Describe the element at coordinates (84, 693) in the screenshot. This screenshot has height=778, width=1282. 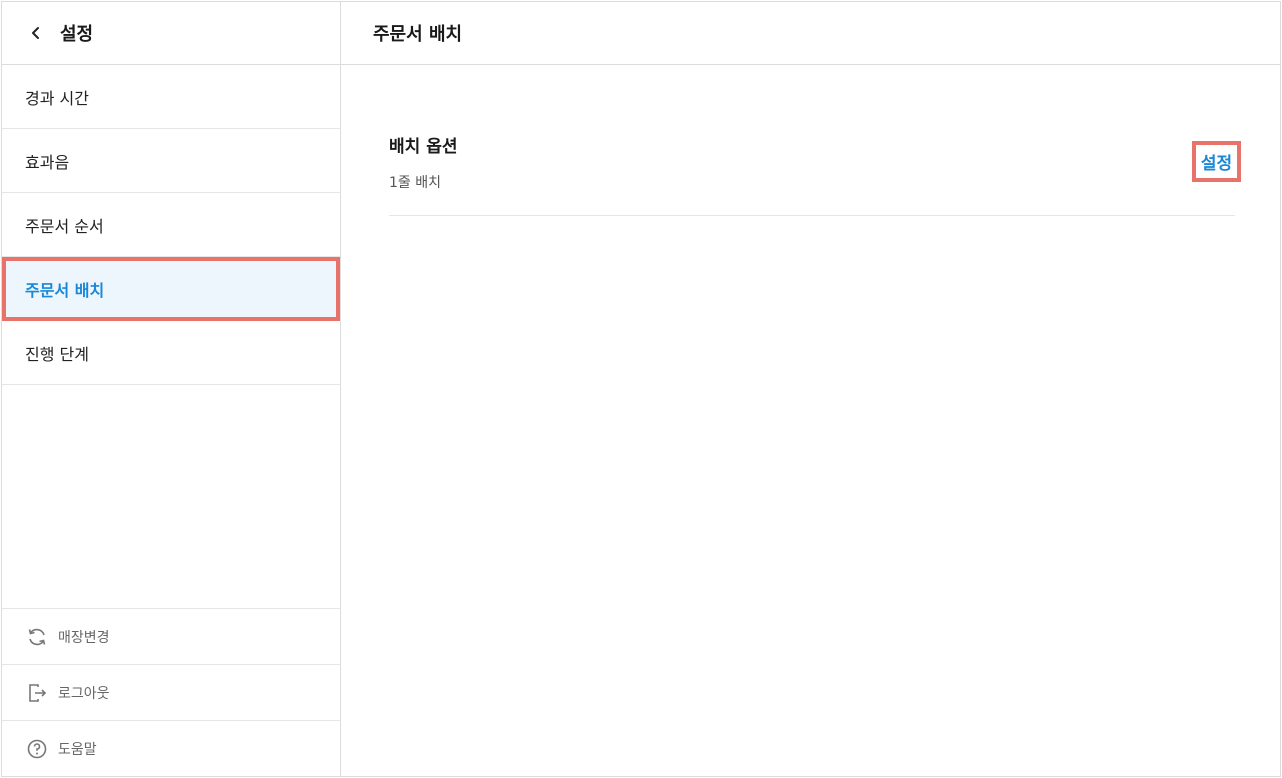
I see `logout-label: 로그아웃` at that location.